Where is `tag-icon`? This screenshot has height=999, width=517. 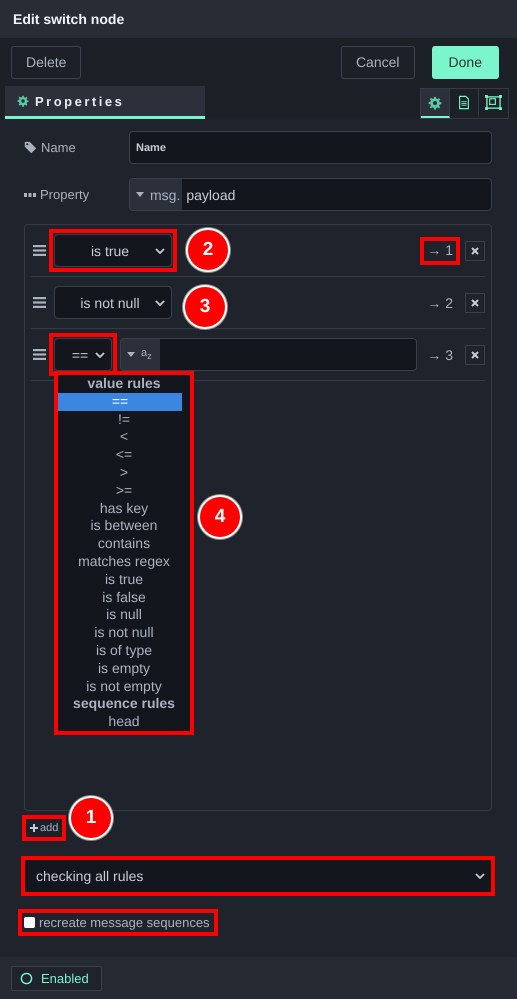 tag-icon is located at coordinates (30, 147).